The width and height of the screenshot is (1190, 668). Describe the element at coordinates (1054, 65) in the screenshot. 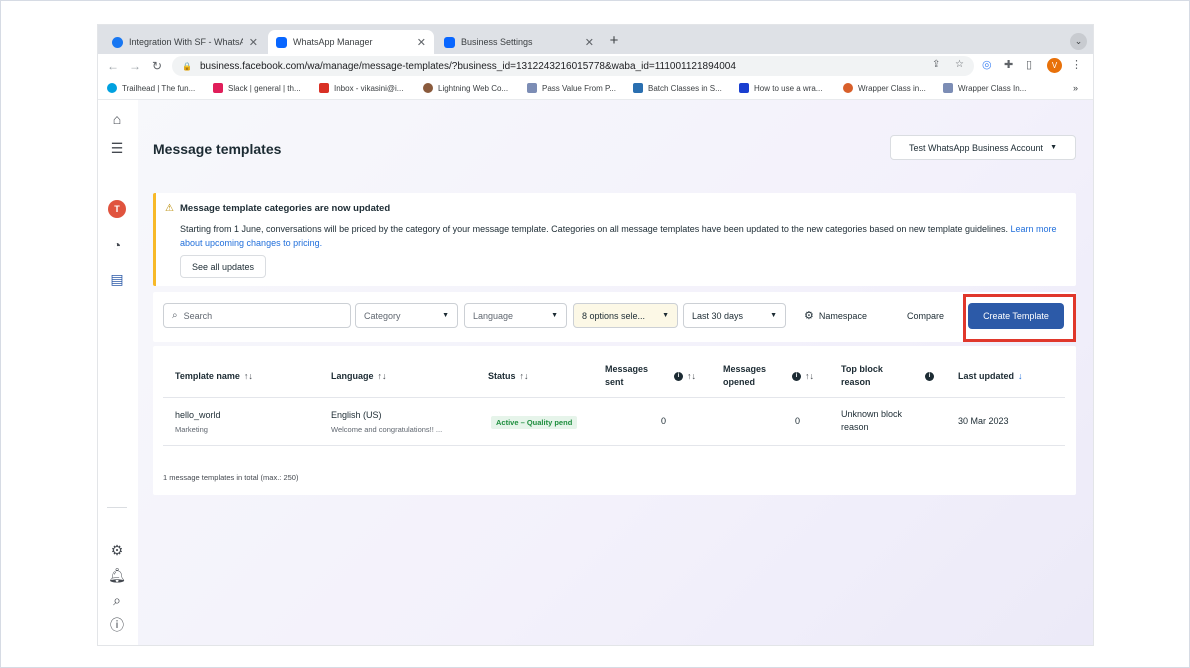

I see `profile-avatar: V` at that location.